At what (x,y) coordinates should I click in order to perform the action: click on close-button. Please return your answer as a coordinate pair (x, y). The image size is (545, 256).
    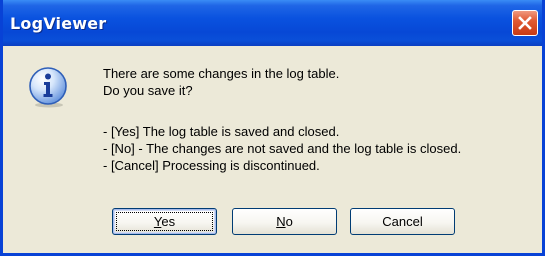
    Looking at the image, I should click on (525, 23).